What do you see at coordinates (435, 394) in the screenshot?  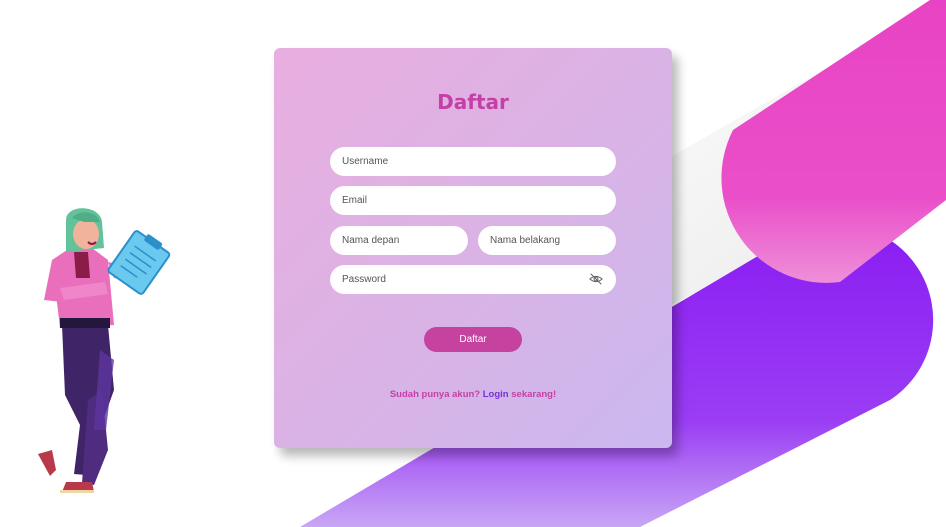 I see `login-prompt-prefix: Sudah punya akun?` at bounding box center [435, 394].